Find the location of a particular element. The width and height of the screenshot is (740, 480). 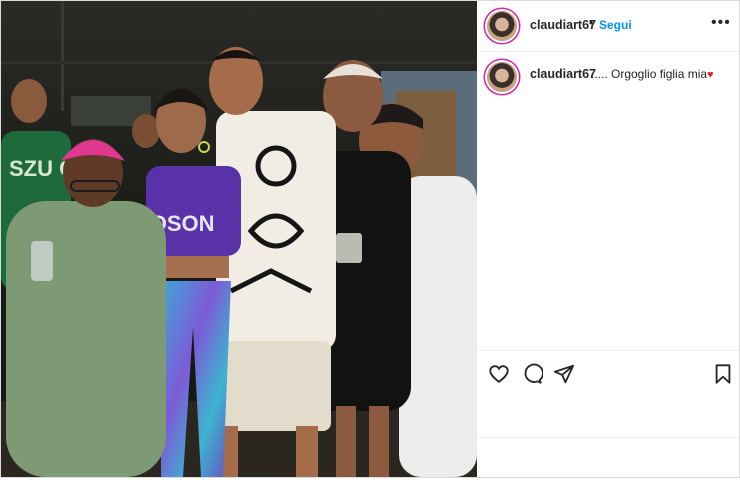

action-bar is located at coordinates (608, 372).